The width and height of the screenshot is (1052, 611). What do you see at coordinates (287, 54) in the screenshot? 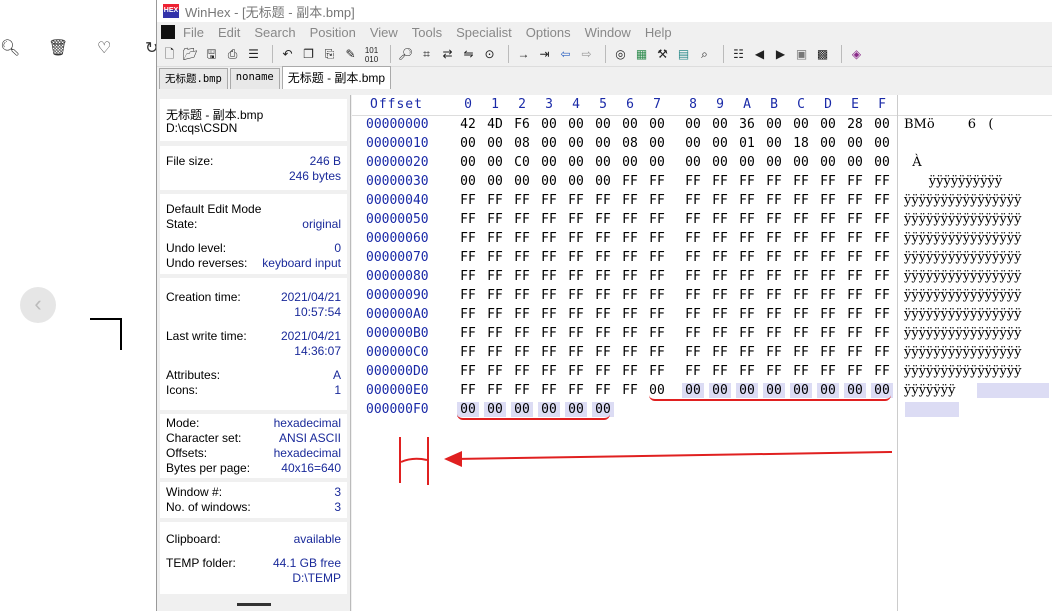
I see `undo-icon: ↶` at bounding box center [287, 54].